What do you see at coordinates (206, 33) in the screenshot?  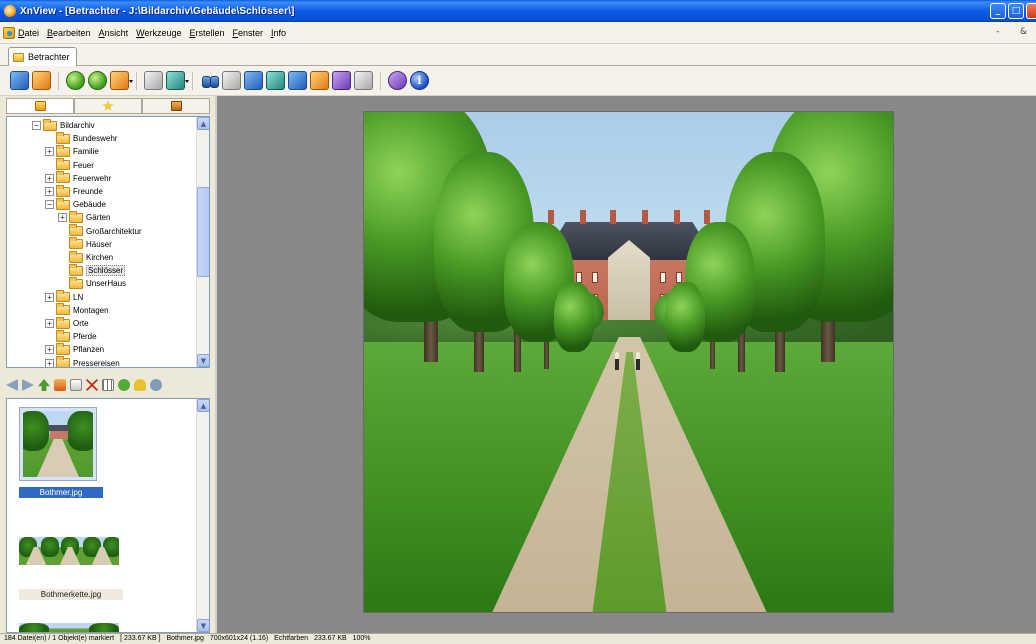 I see `menu-item-4: Erstellen` at bounding box center [206, 33].